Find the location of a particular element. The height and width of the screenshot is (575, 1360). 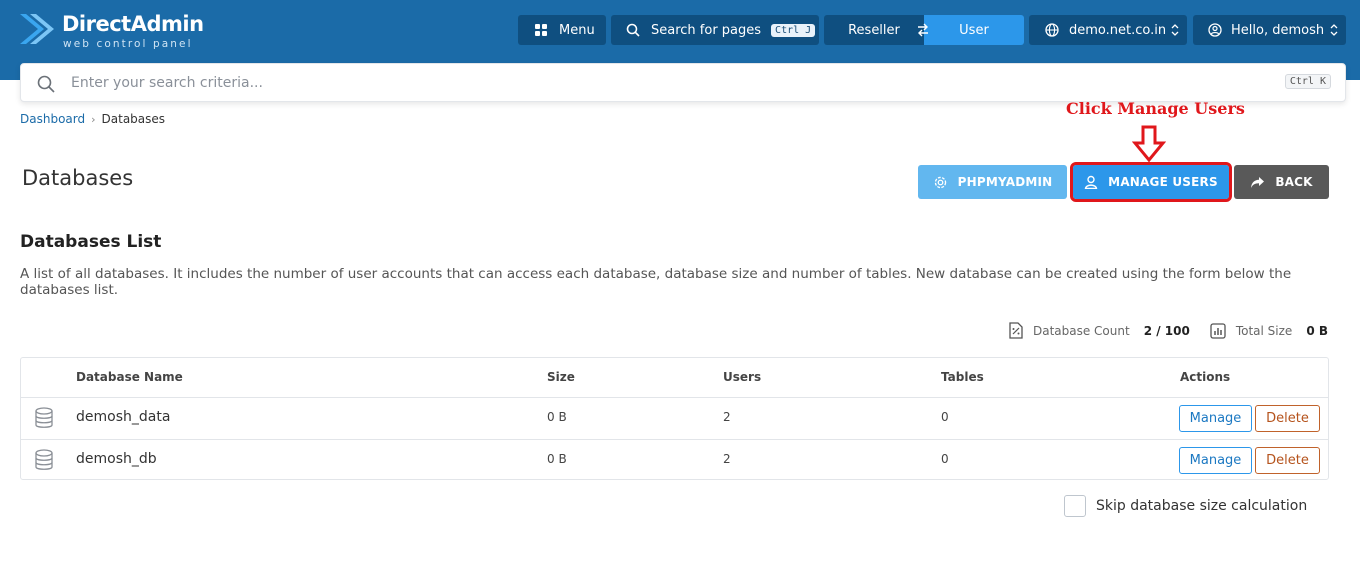

global-search: Ctrl K is located at coordinates (683, 82).